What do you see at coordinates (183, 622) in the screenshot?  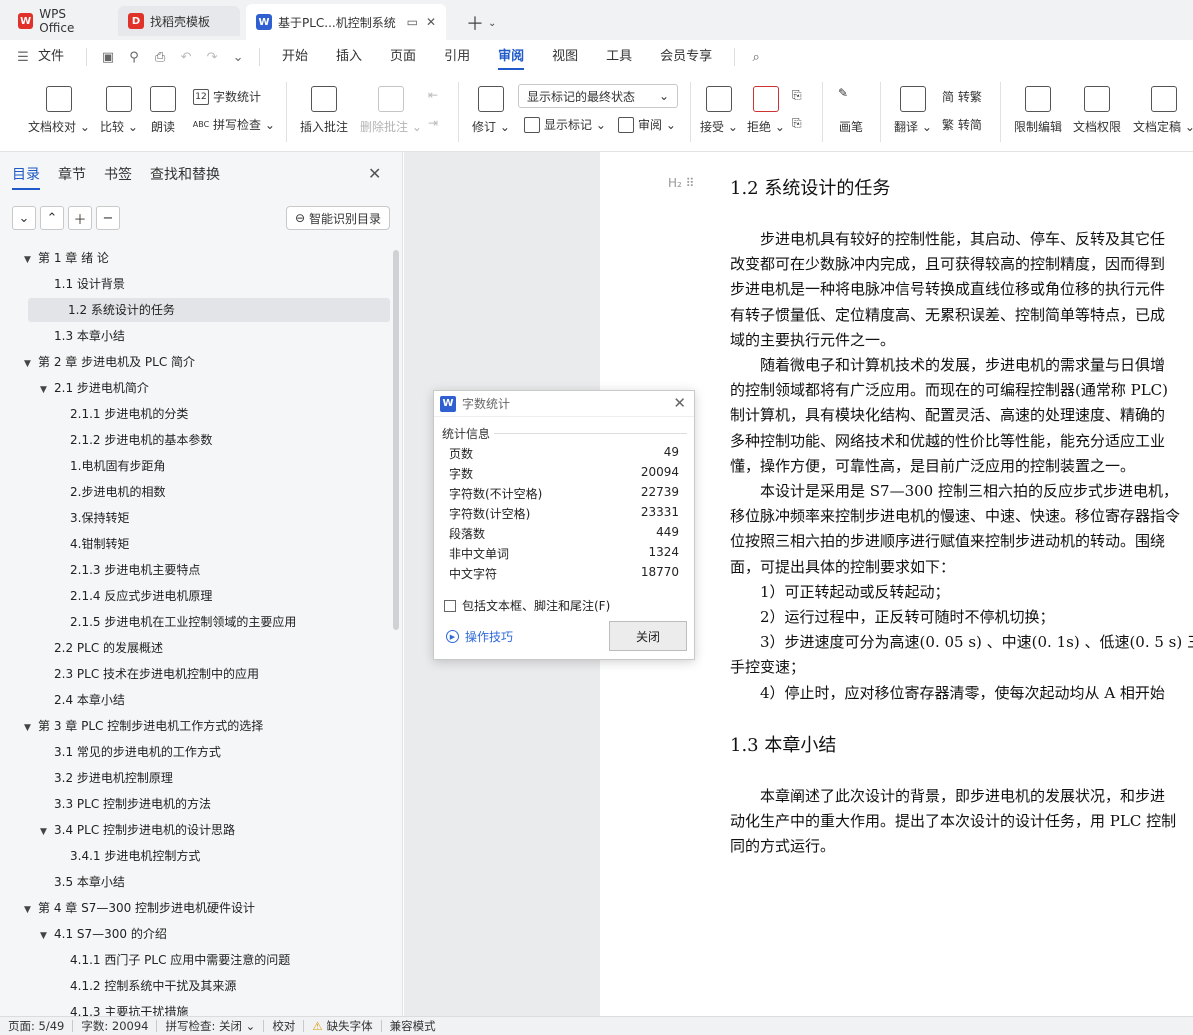 I see `toc-item: 2.1.5 步进电机在工业控制领域的主要应用` at bounding box center [183, 622].